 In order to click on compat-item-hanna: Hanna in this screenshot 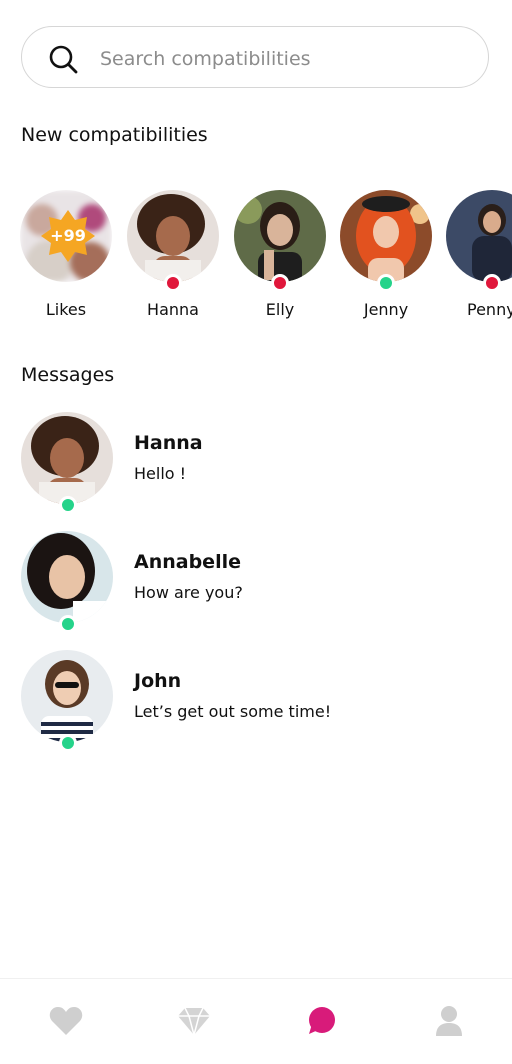, I will do `click(173, 260)`.